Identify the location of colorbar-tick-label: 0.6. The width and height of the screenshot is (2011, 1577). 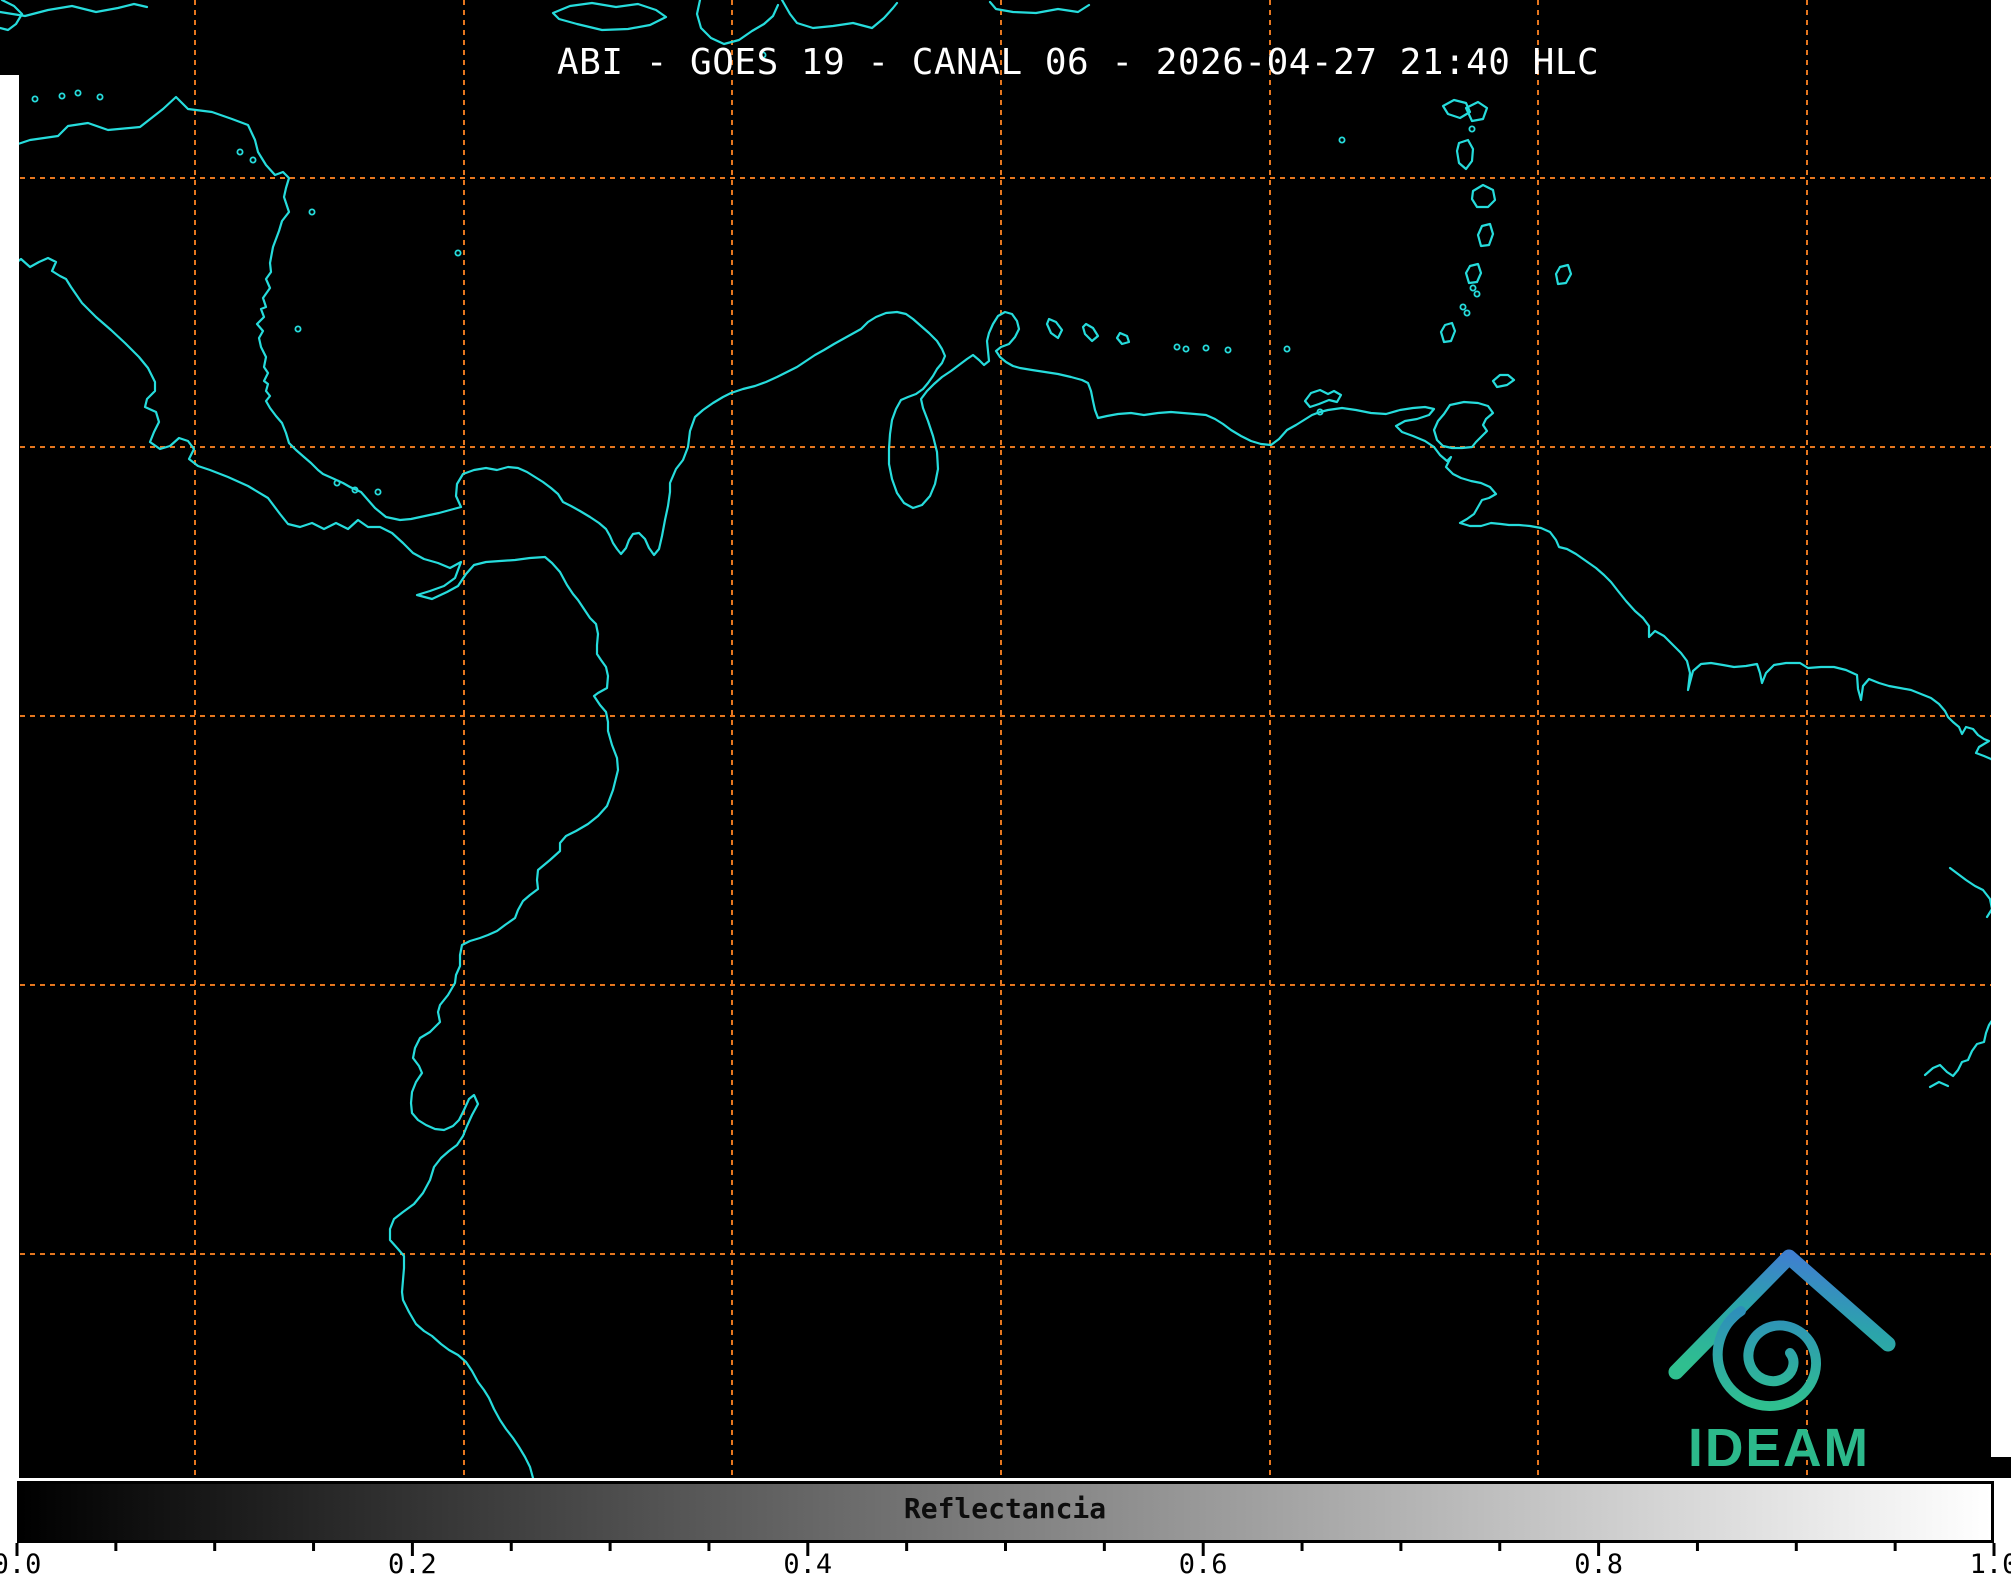
(1203, 1563).